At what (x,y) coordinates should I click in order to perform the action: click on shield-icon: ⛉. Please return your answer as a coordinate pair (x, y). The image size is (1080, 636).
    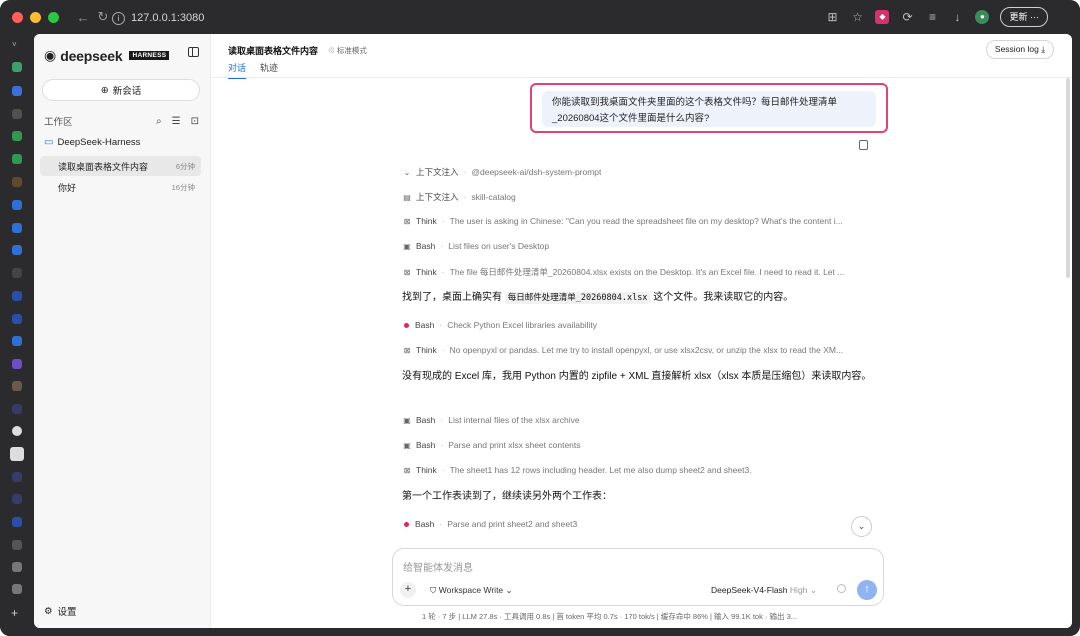
    Looking at the image, I should click on (433, 590).